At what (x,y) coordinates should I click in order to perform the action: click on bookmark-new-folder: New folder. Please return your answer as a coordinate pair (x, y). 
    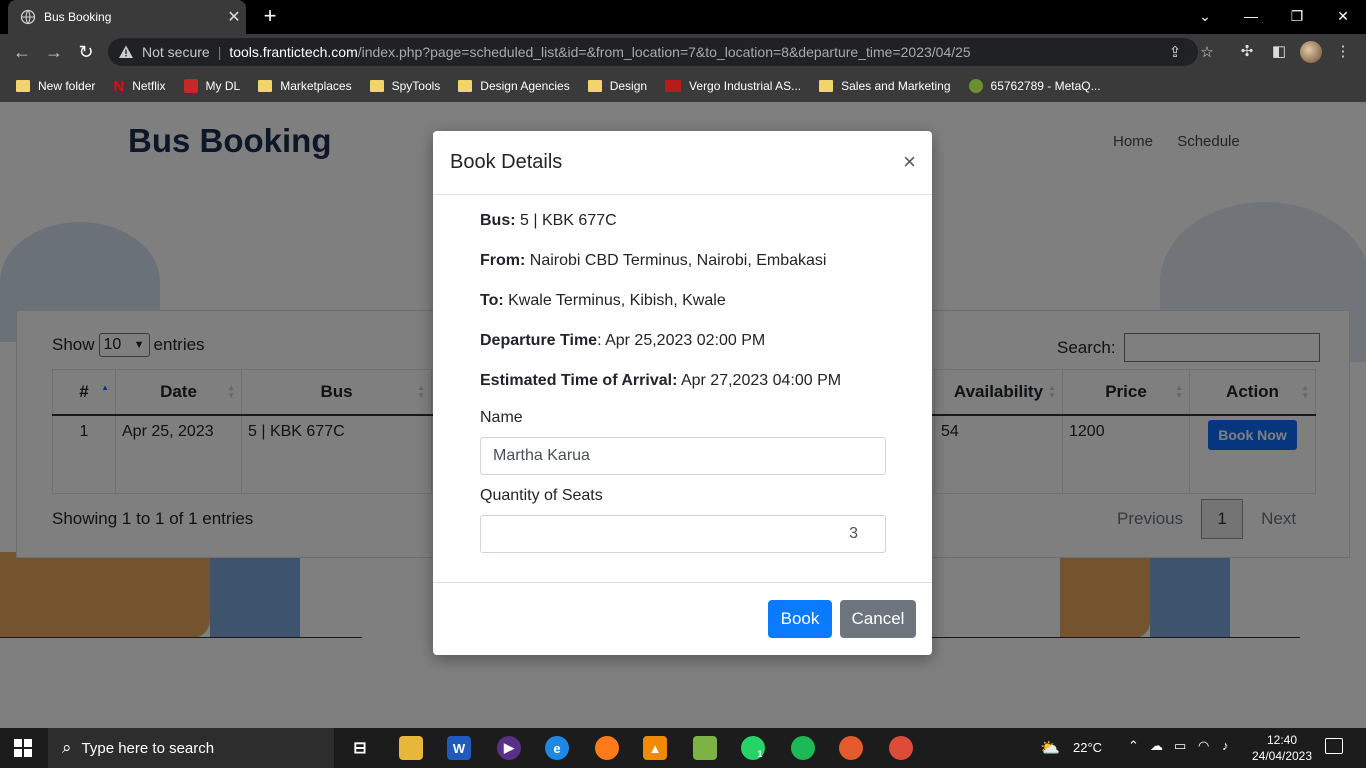
    Looking at the image, I should click on (55, 86).